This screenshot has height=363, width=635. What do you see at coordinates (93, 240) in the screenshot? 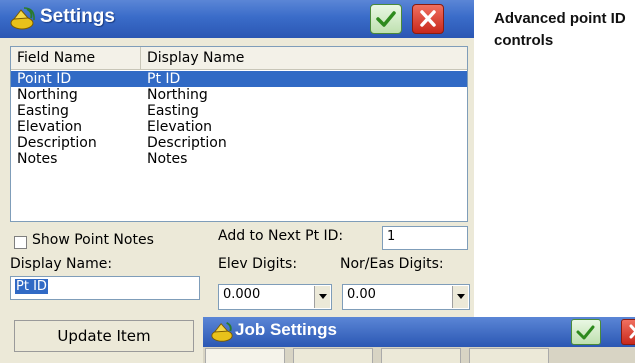
I see `show-point-notes-label: Show Point Notes` at bounding box center [93, 240].